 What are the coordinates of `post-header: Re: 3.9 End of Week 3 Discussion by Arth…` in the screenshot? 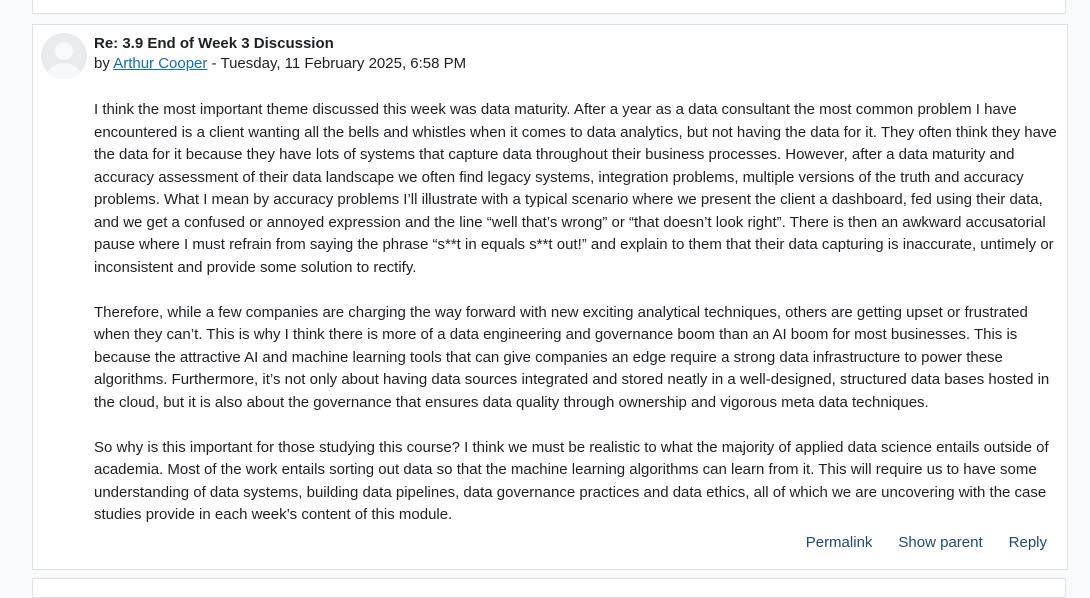 It's located at (576, 54).